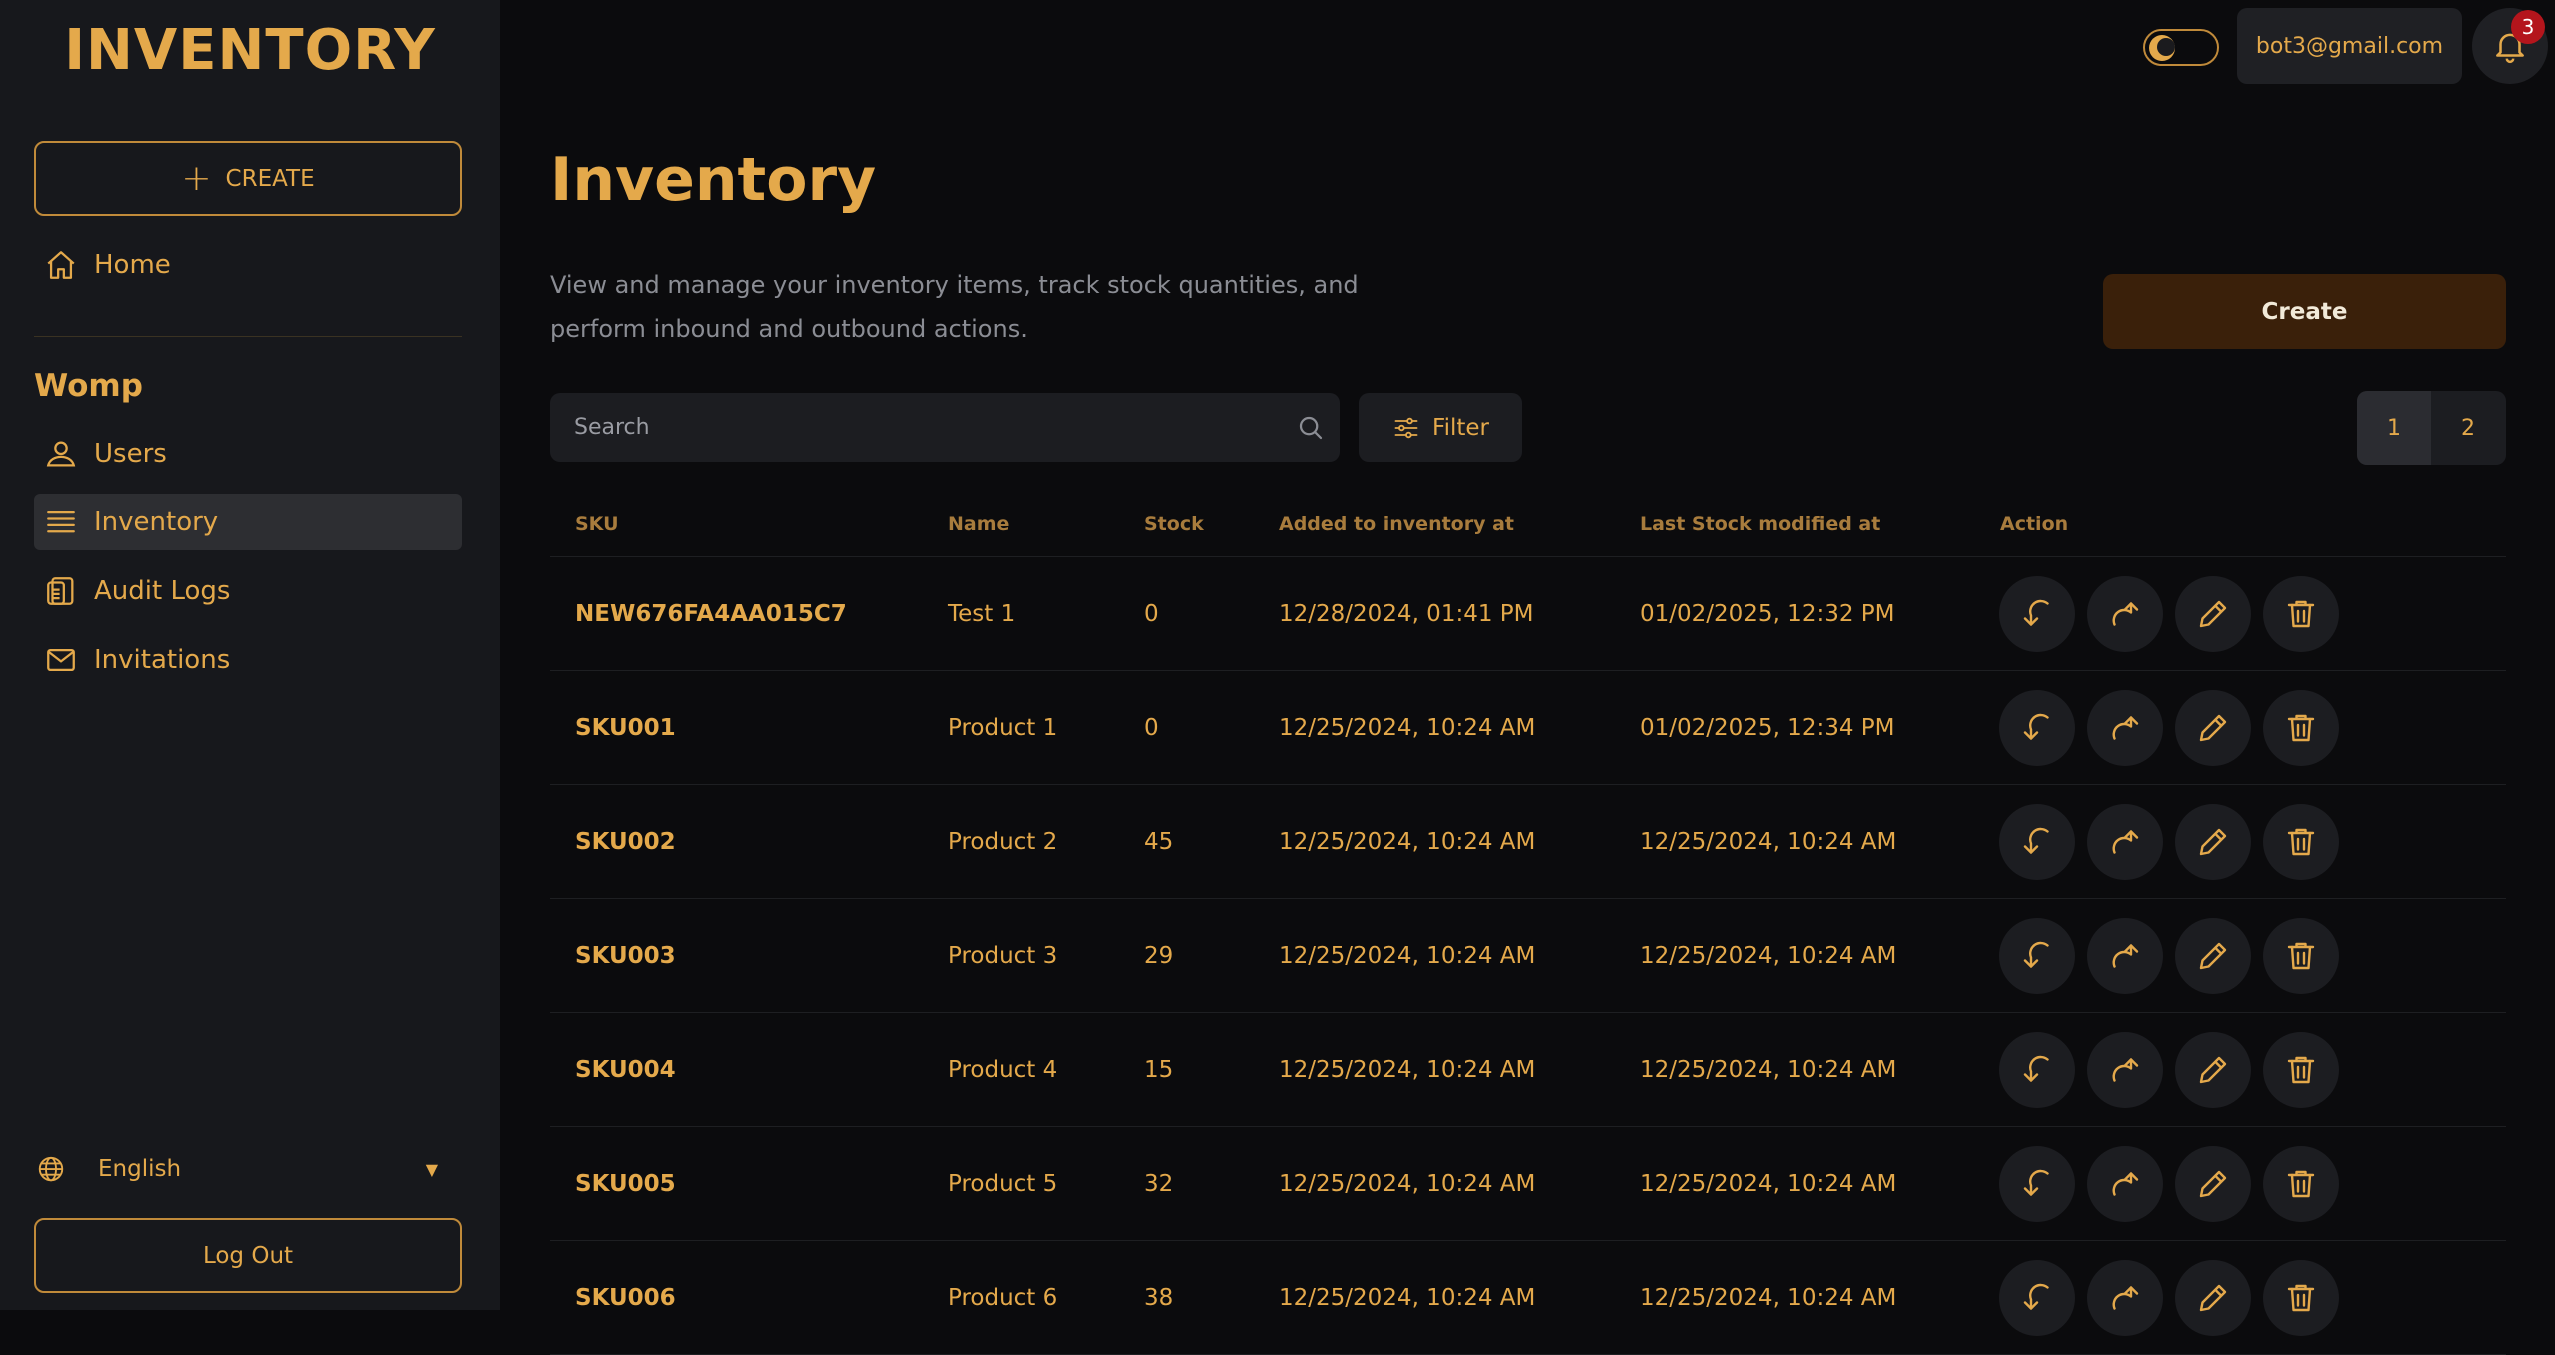 The width and height of the screenshot is (2555, 1355). Describe the element at coordinates (1151, 728) in the screenshot. I see `cell-stock: 0` at that location.